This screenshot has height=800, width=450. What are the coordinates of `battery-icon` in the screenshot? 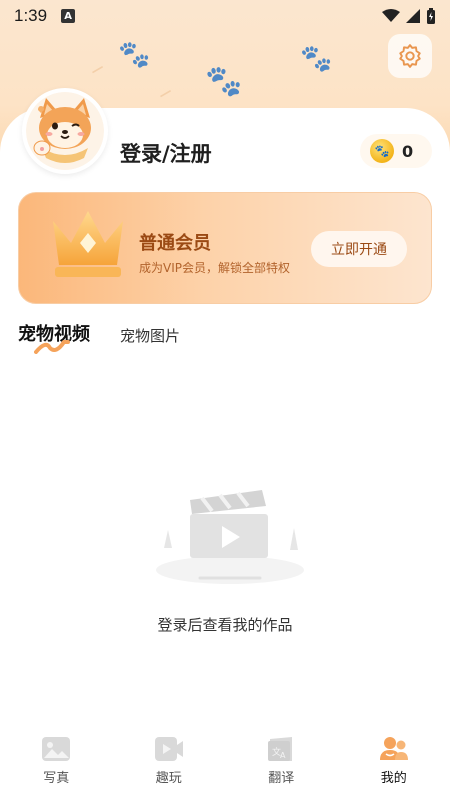 It's located at (431, 16).